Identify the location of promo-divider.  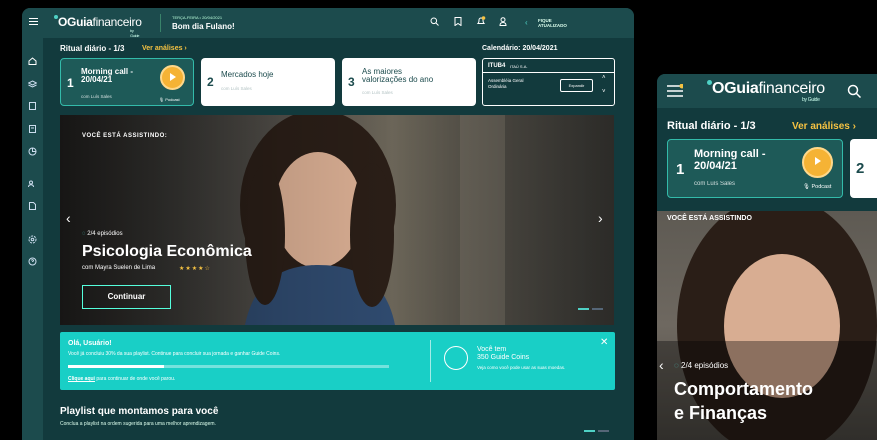
(430, 361).